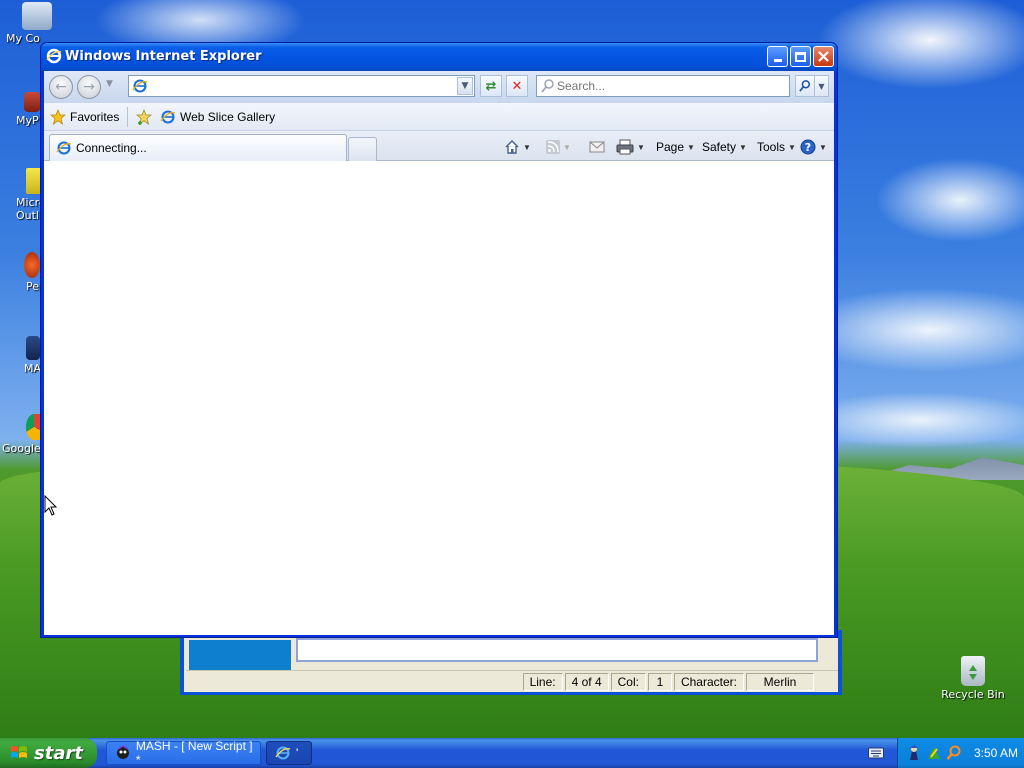 The width and height of the screenshot is (1024, 768). What do you see at coordinates (362, 149) in the screenshot?
I see `new-tab-button` at bounding box center [362, 149].